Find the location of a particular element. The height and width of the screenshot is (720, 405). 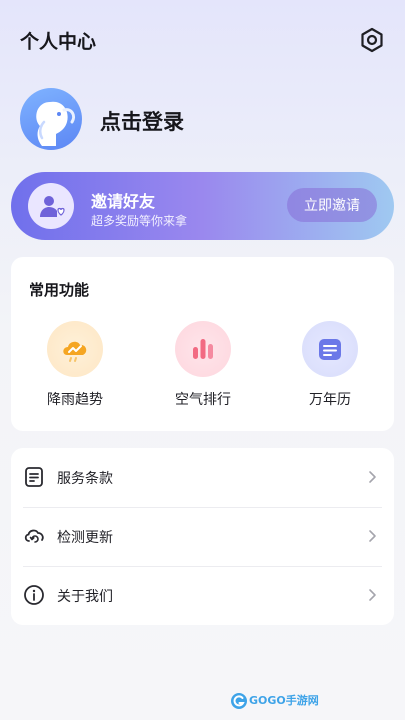

document-icon is located at coordinates (34, 477).